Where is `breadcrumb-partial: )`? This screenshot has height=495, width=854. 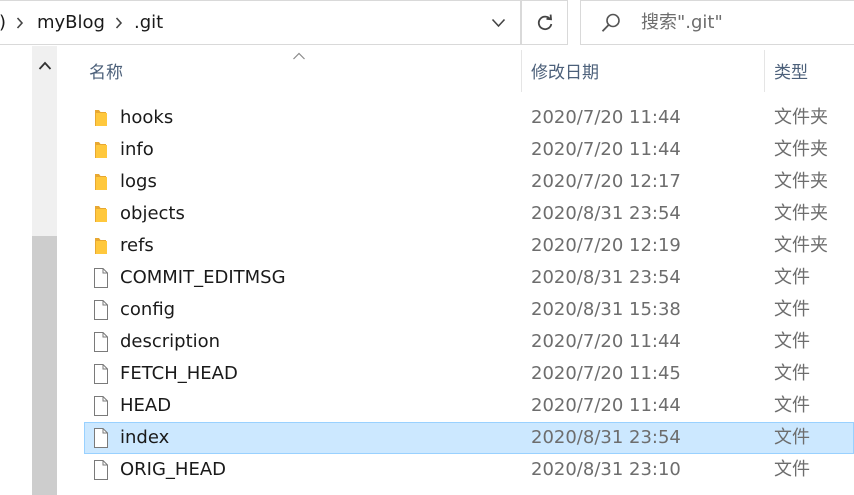
breadcrumb-partial: ) is located at coordinates (3, 23).